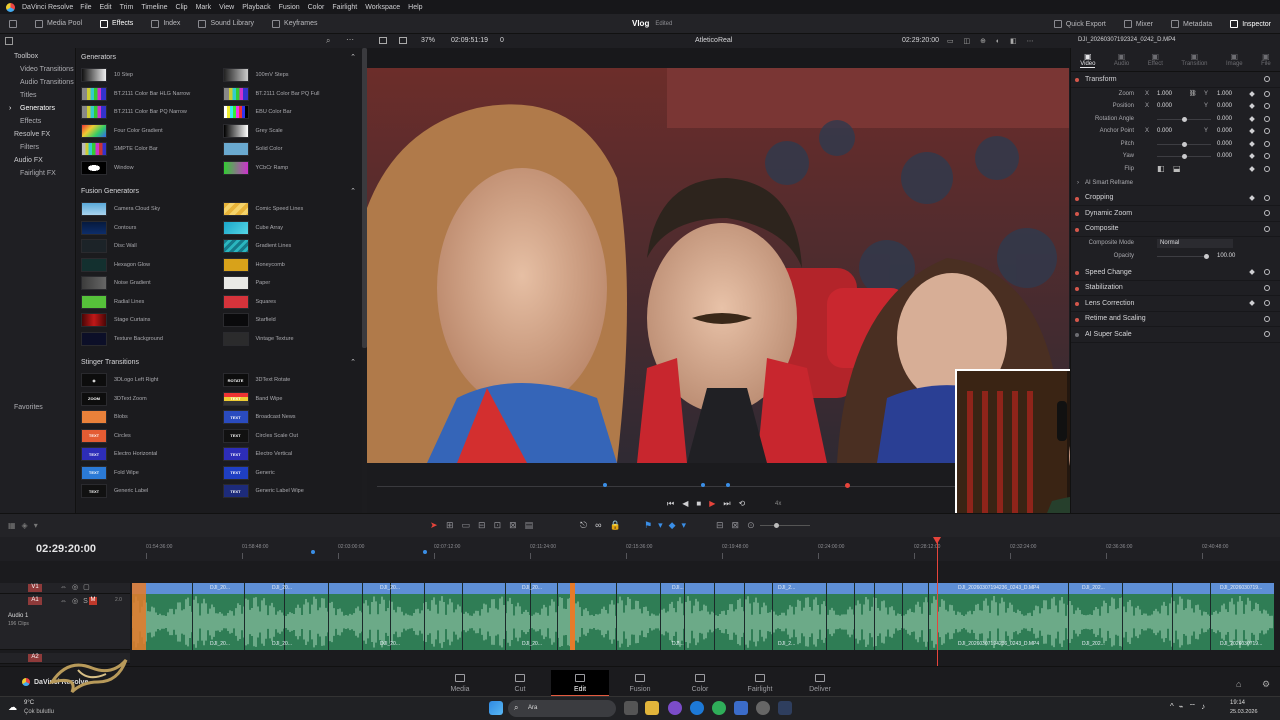 The width and height of the screenshot is (1280, 720). What do you see at coordinates (149, 491) in the screenshot?
I see `effect-item: TEXT Generic Label` at bounding box center [149, 491].